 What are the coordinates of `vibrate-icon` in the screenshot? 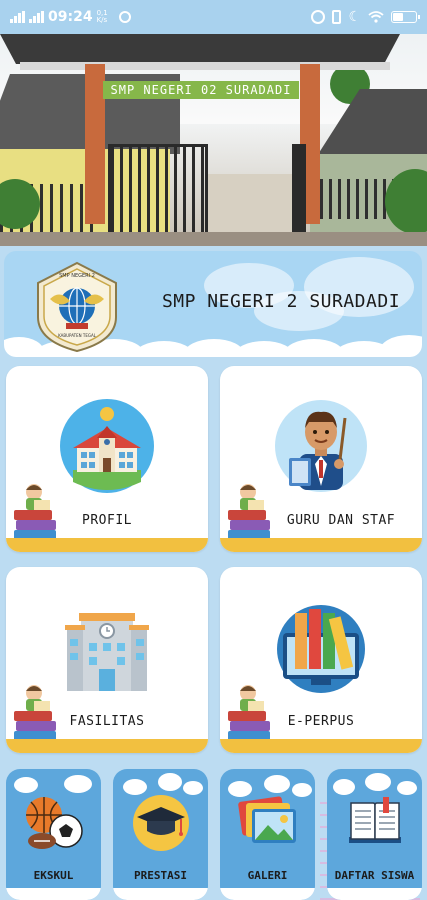 It's located at (337, 17).